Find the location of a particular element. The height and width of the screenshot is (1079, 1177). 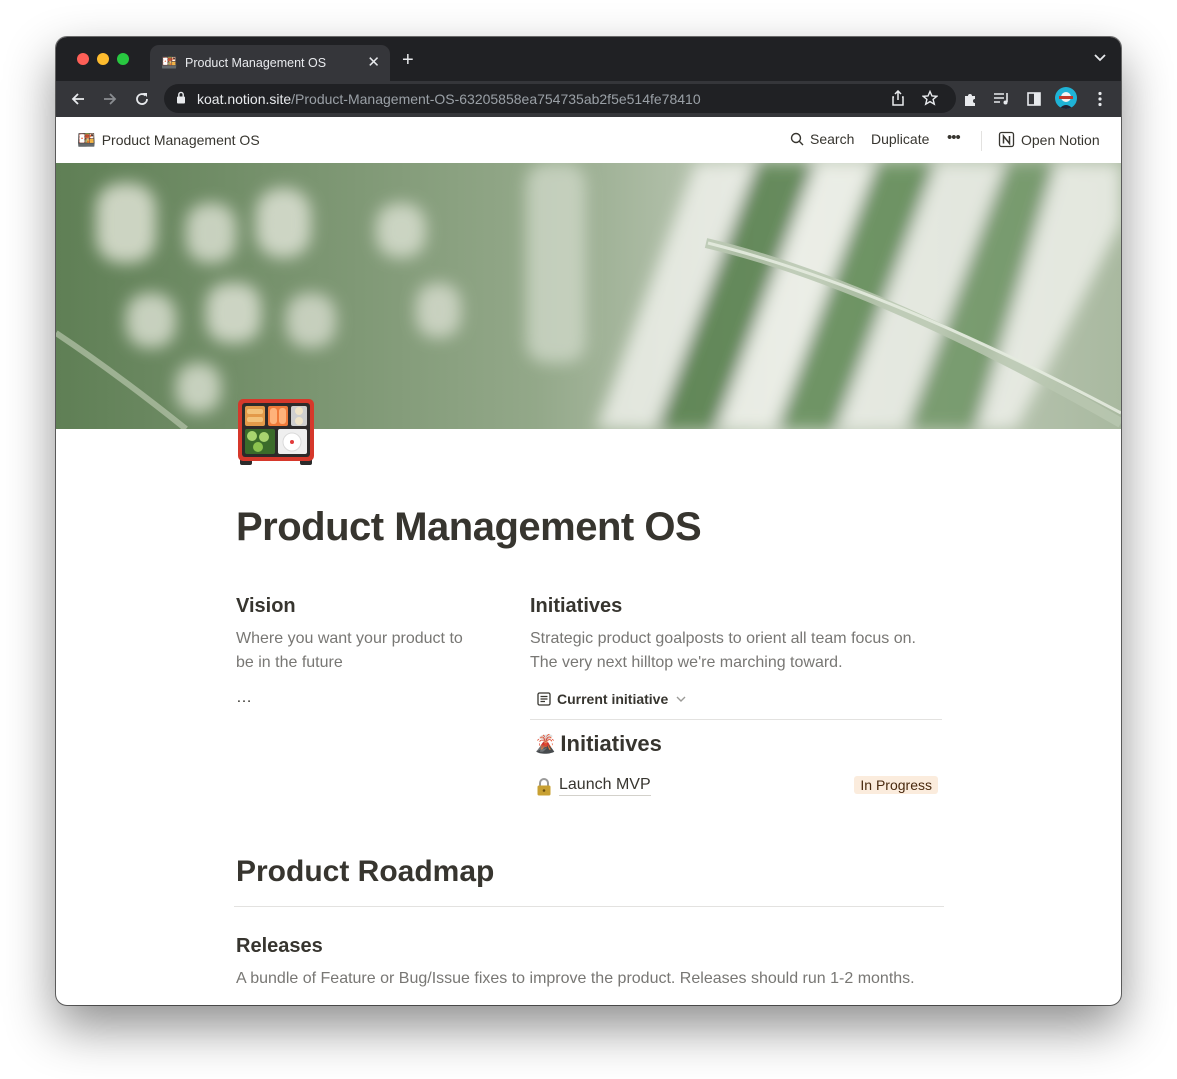

more-options-button: ••• is located at coordinates (954, 137).